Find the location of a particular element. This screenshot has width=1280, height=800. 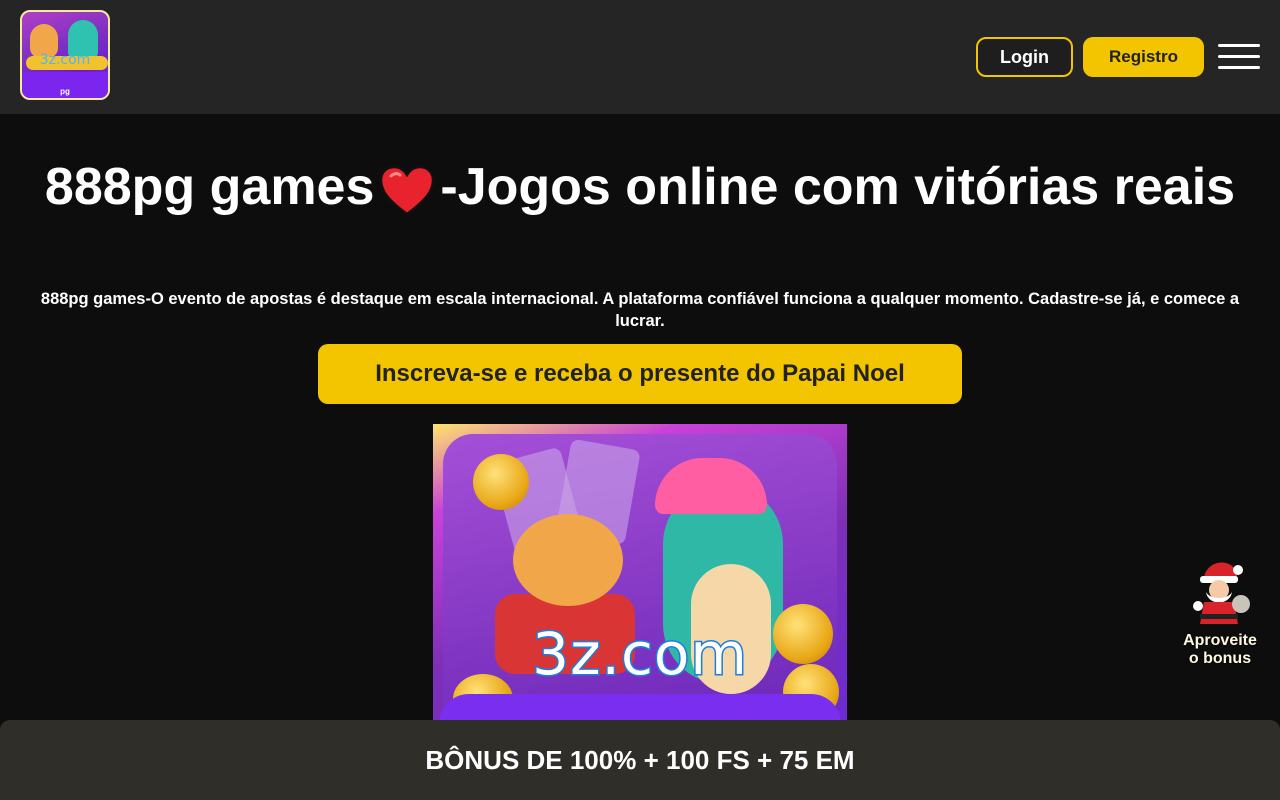

bonus-label: Aproveite o bonus is located at coordinates (1220, 650).